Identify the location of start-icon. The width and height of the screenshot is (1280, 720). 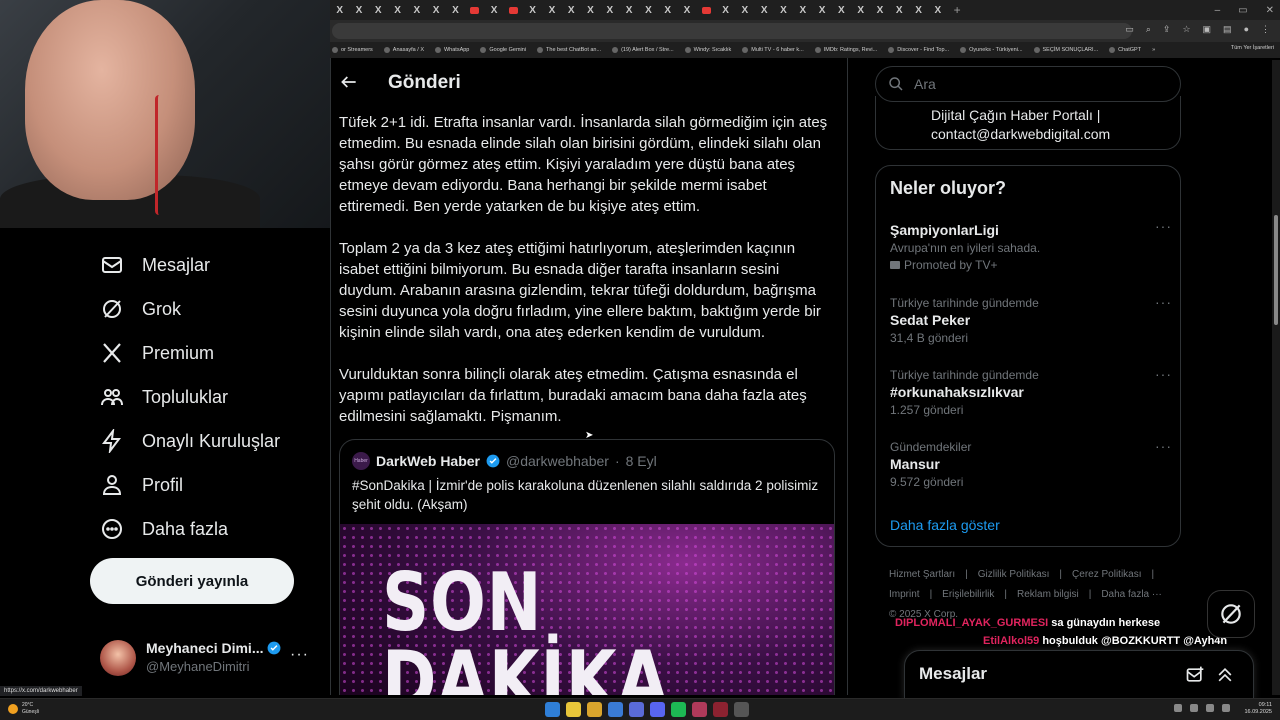
(552, 709).